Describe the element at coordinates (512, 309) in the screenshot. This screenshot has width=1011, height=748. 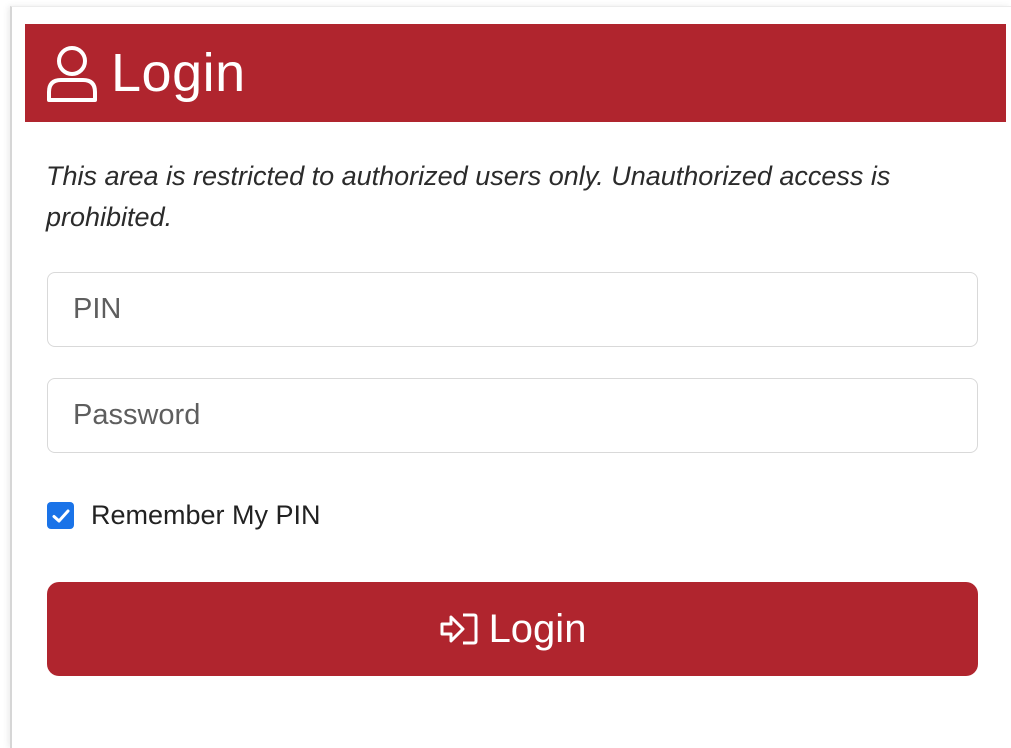
I see `pin-input` at that location.